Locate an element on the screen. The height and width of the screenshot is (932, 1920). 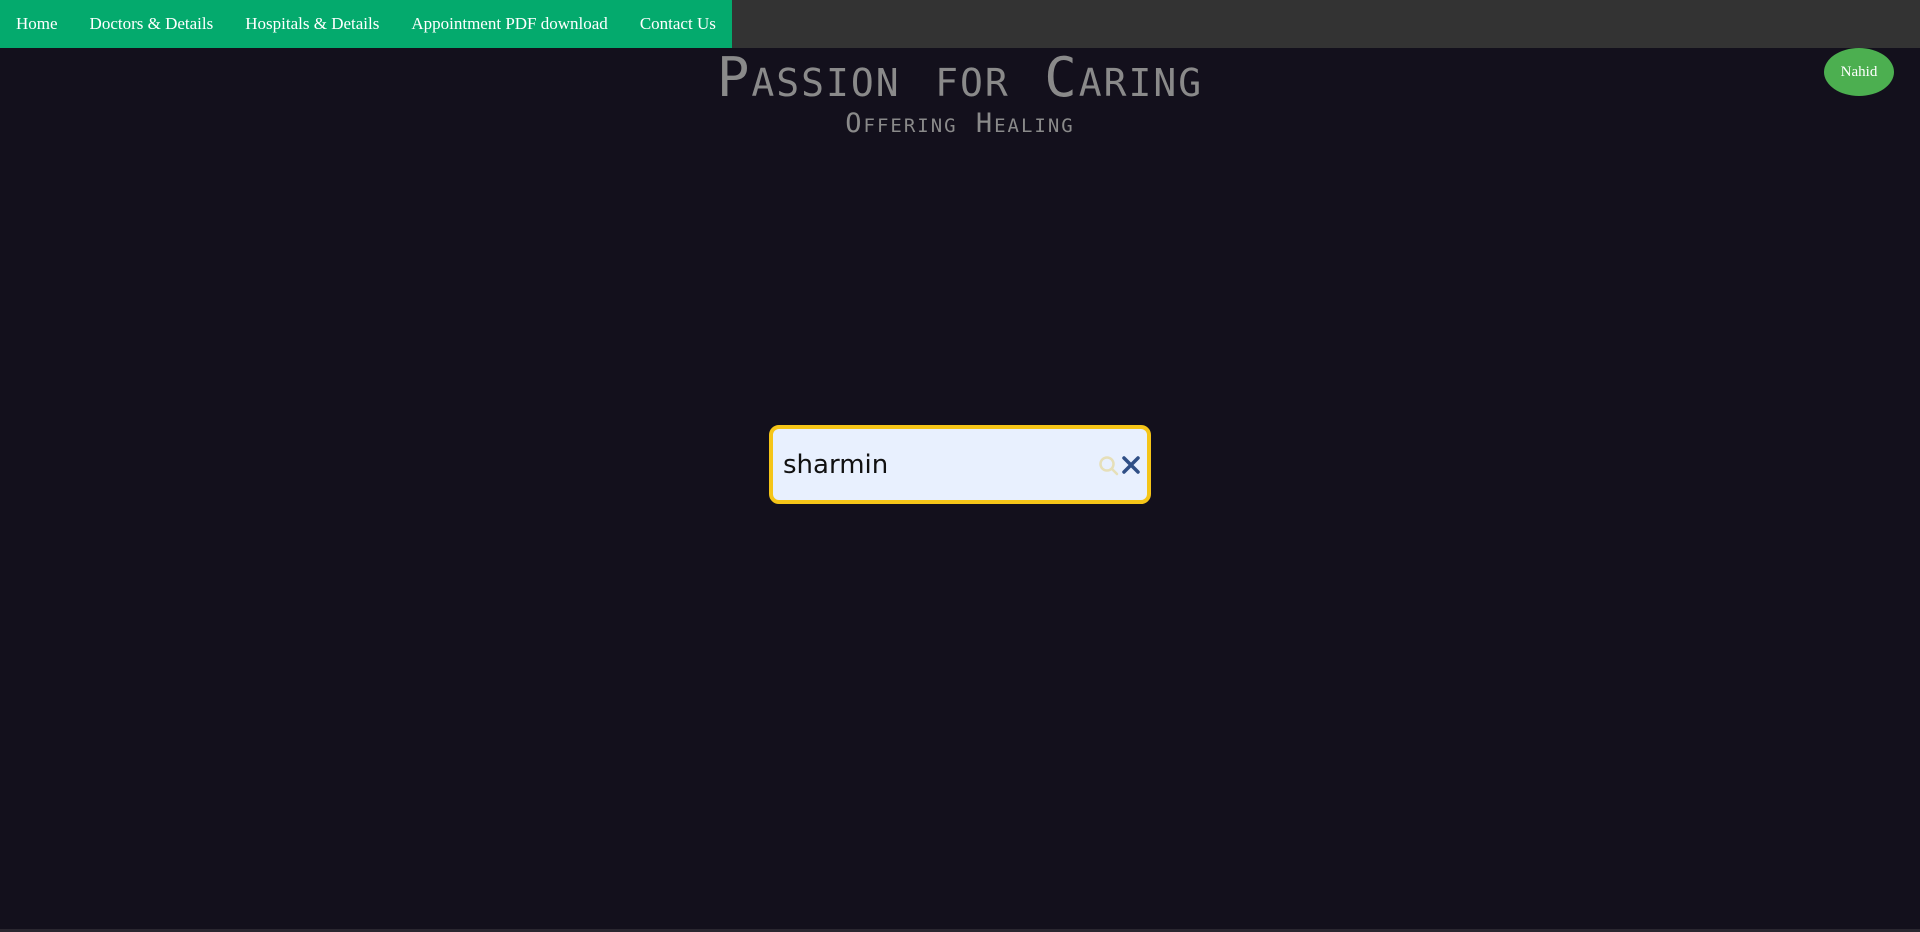
search-box is located at coordinates (960, 464).